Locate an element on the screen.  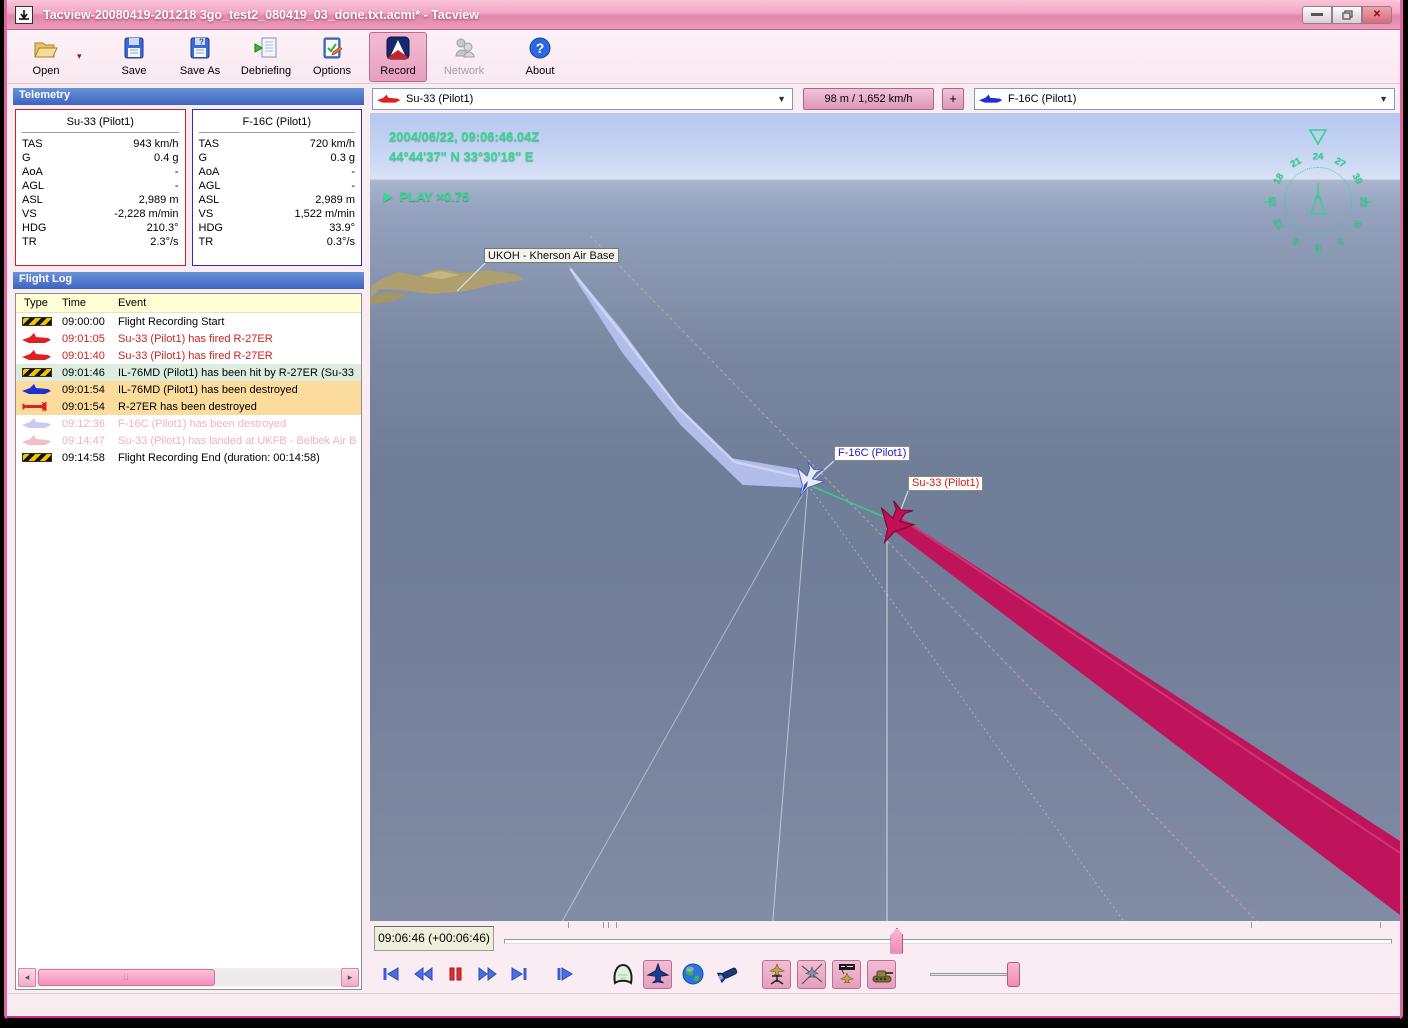
open-label: Open is located at coordinates (46, 71).